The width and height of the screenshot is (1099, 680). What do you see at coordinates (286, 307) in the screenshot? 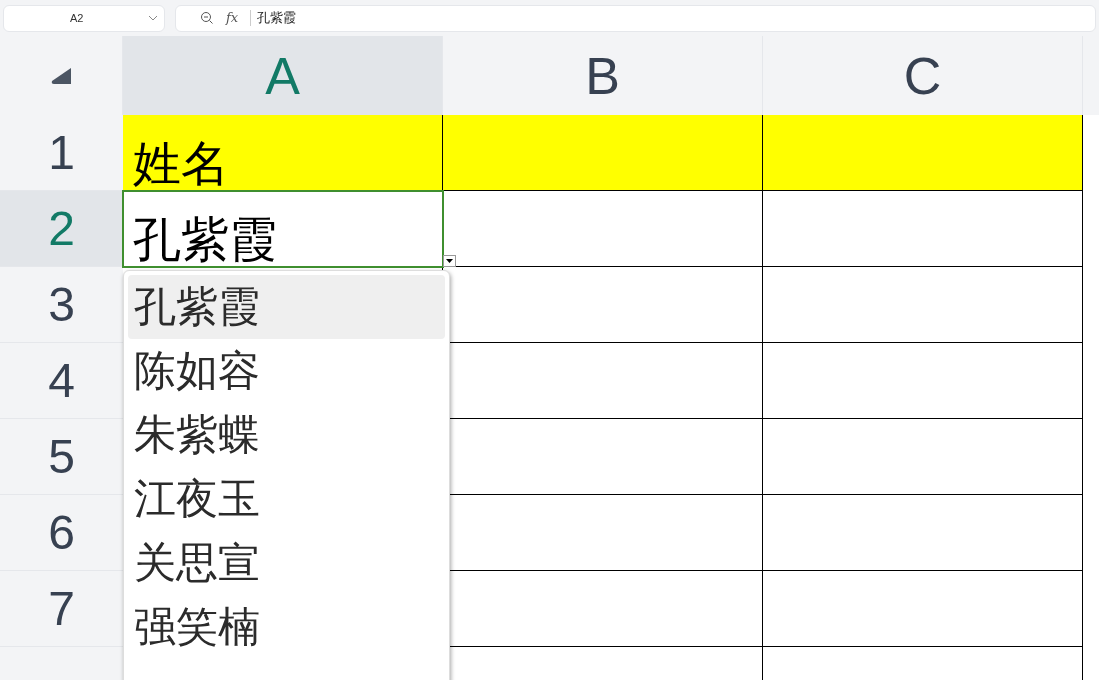
I see `dropdown-item: 孔紫霞` at bounding box center [286, 307].